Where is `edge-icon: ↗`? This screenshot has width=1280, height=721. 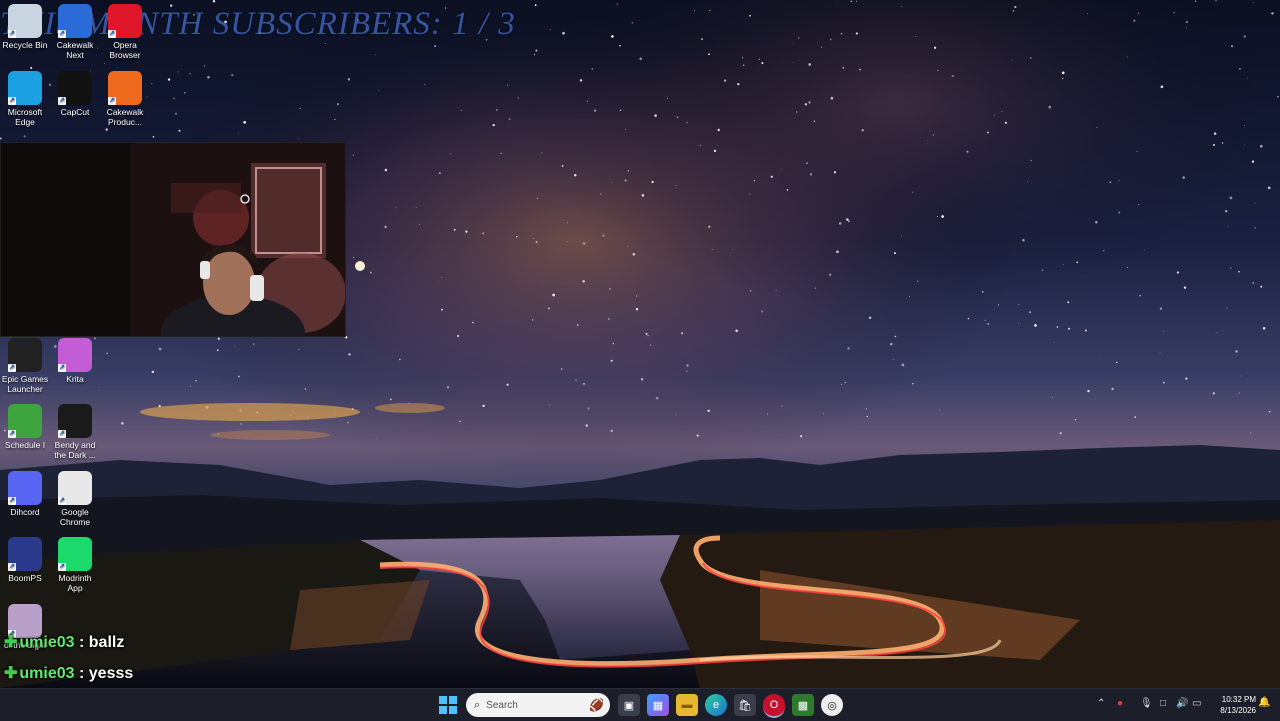
edge-icon: ↗ is located at coordinates (25, 88).